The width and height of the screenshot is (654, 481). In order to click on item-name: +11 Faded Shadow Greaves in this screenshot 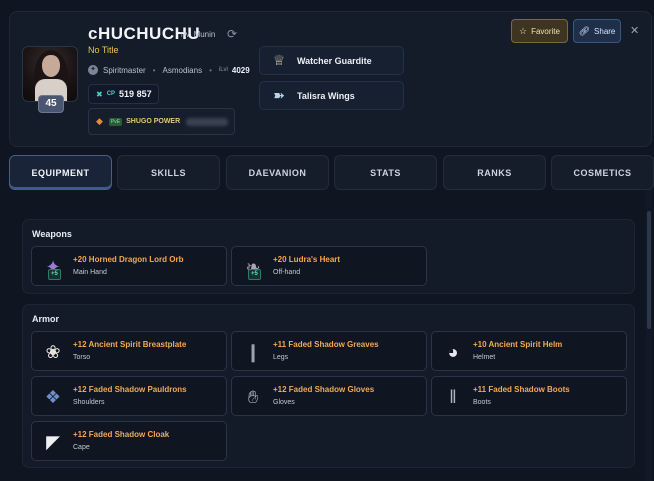, I will do `click(326, 344)`.